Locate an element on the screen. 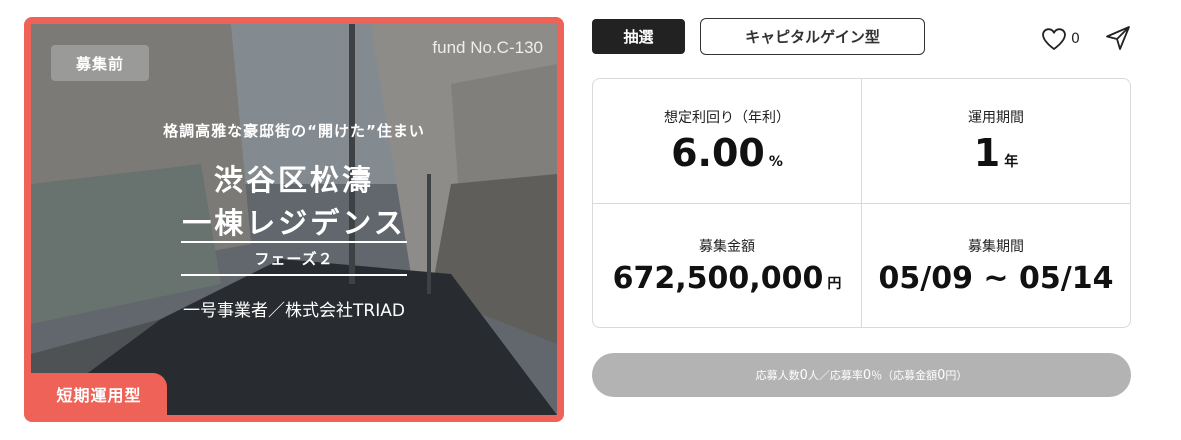 The width and height of the screenshot is (1181, 440). recruit-period-cell: 募集期間 05/09 ~ 05/14 is located at coordinates (995, 265).